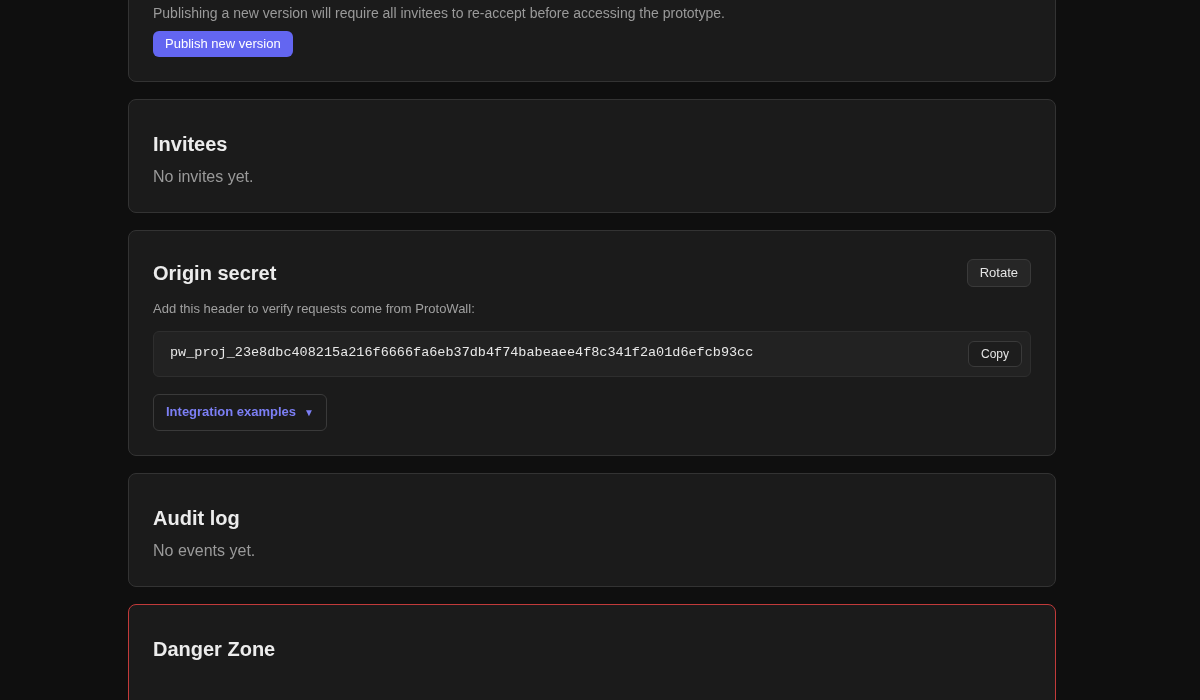 This screenshot has width=1200, height=700. What do you see at coordinates (191, 144) in the screenshot?
I see `section-title: Invitees` at bounding box center [191, 144].